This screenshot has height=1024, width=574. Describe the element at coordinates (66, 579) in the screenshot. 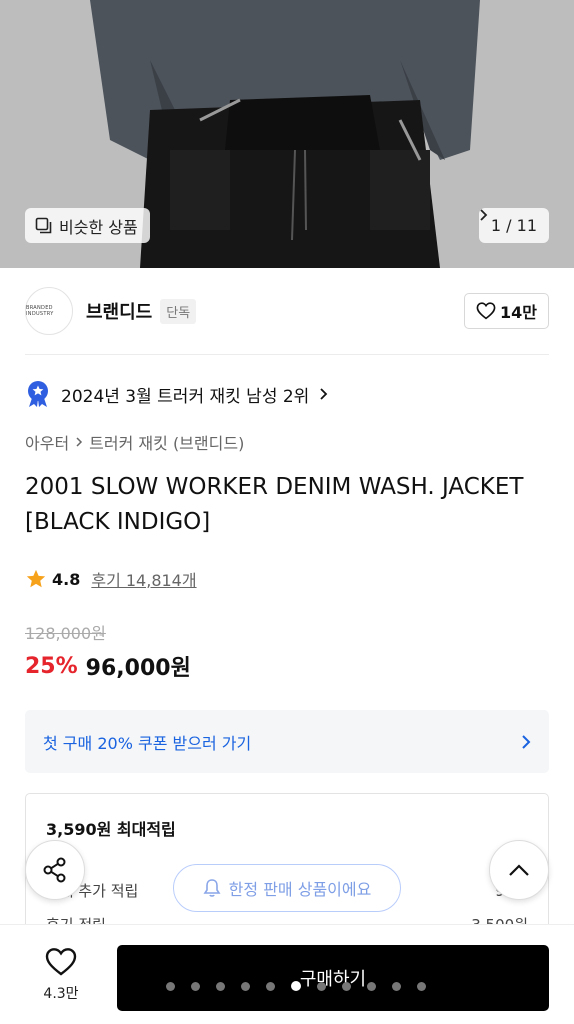

I see `rating-score: 4.8` at that location.